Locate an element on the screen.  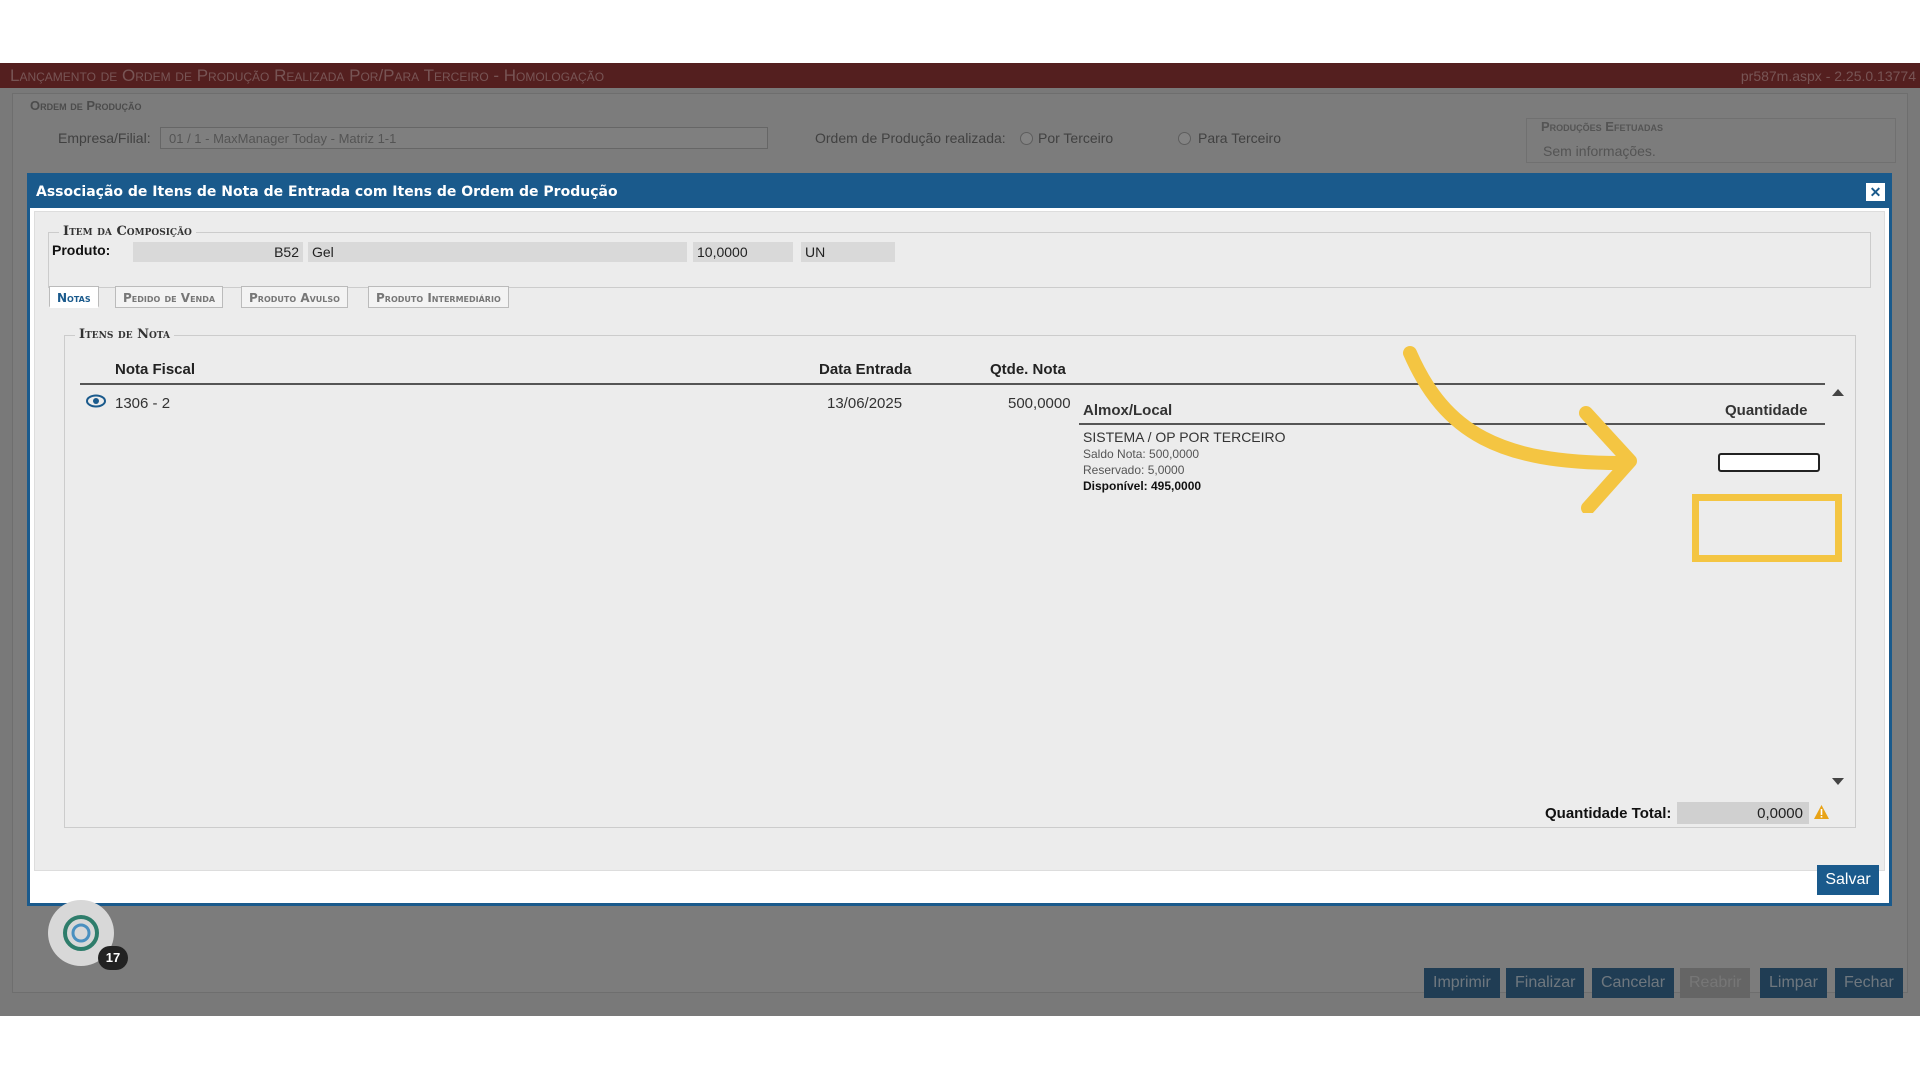
row-qtde-nota: 500,0000 is located at coordinates (1039, 403).